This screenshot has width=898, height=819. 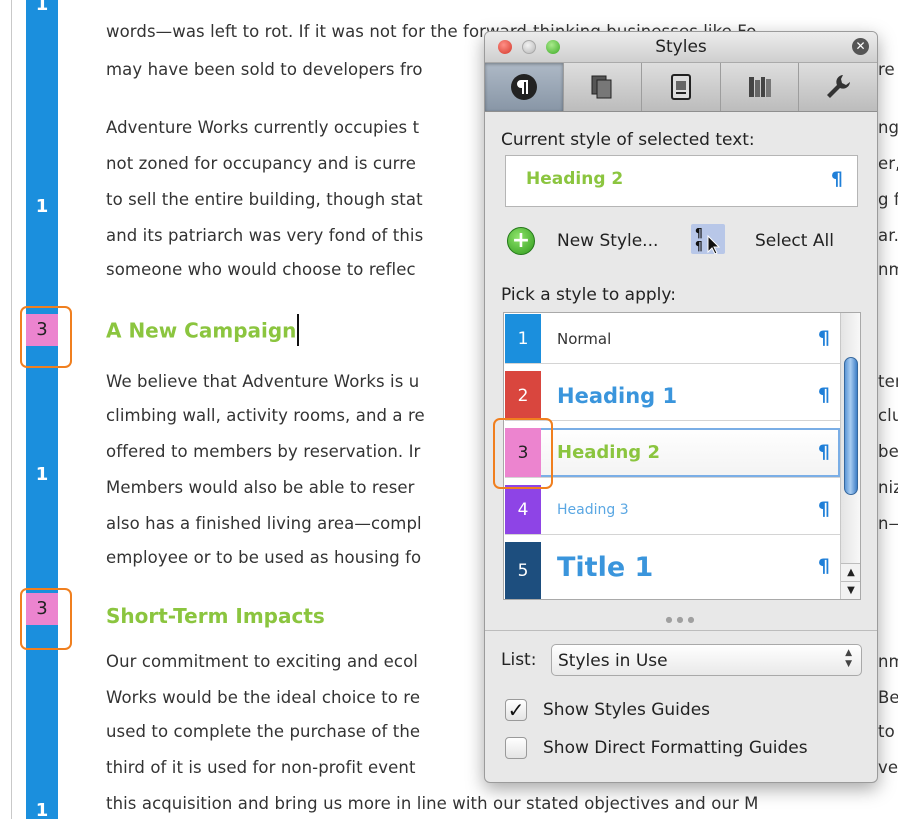 What do you see at coordinates (215, 616) in the screenshot?
I see `heading-short-term-impacts: Short-Term Impacts` at bounding box center [215, 616].